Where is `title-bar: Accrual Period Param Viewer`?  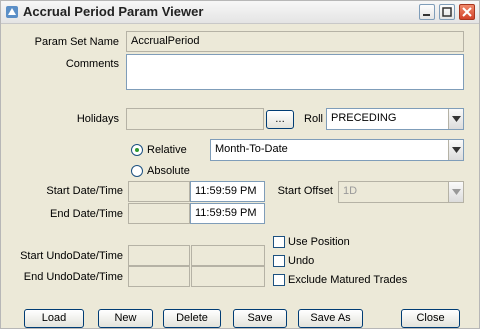
title-bar: Accrual Period Param Viewer is located at coordinates (240, 12).